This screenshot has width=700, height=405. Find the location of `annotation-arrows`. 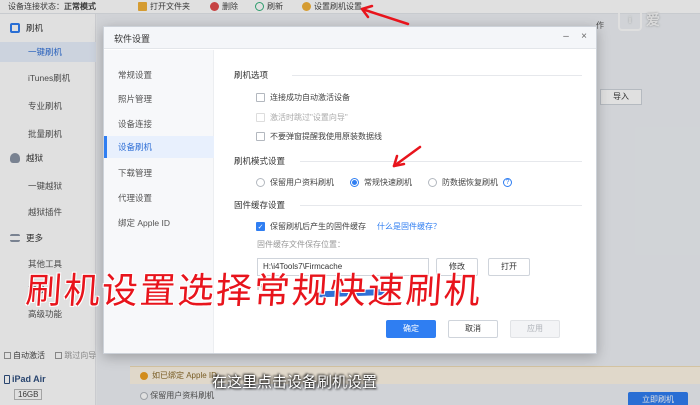

annotation-arrows is located at coordinates (391, 86).